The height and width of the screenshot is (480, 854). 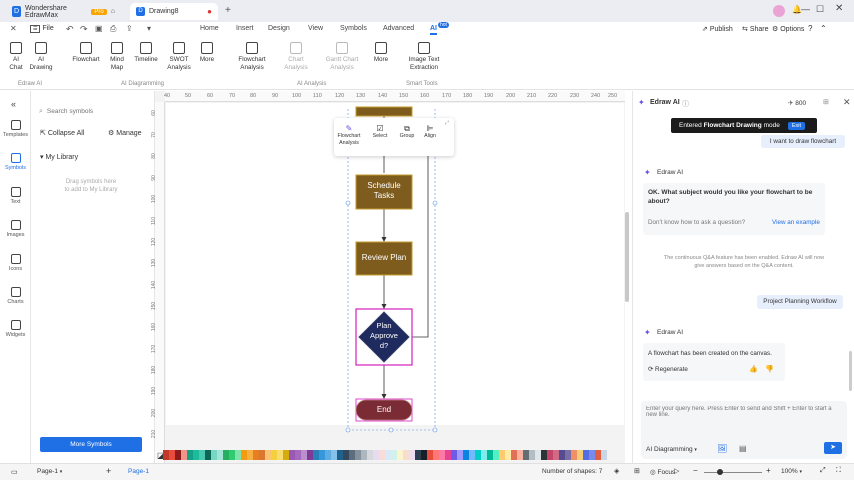 I want to click on process-shape-top, so click(x=384, y=111).